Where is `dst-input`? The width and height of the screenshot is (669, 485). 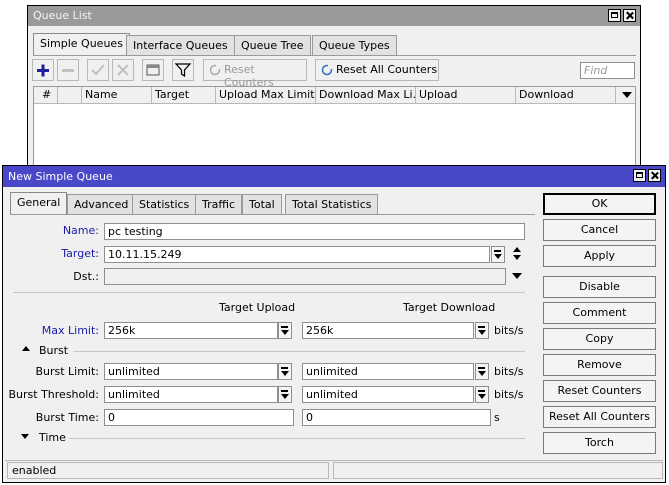
dst-input is located at coordinates (305, 276).